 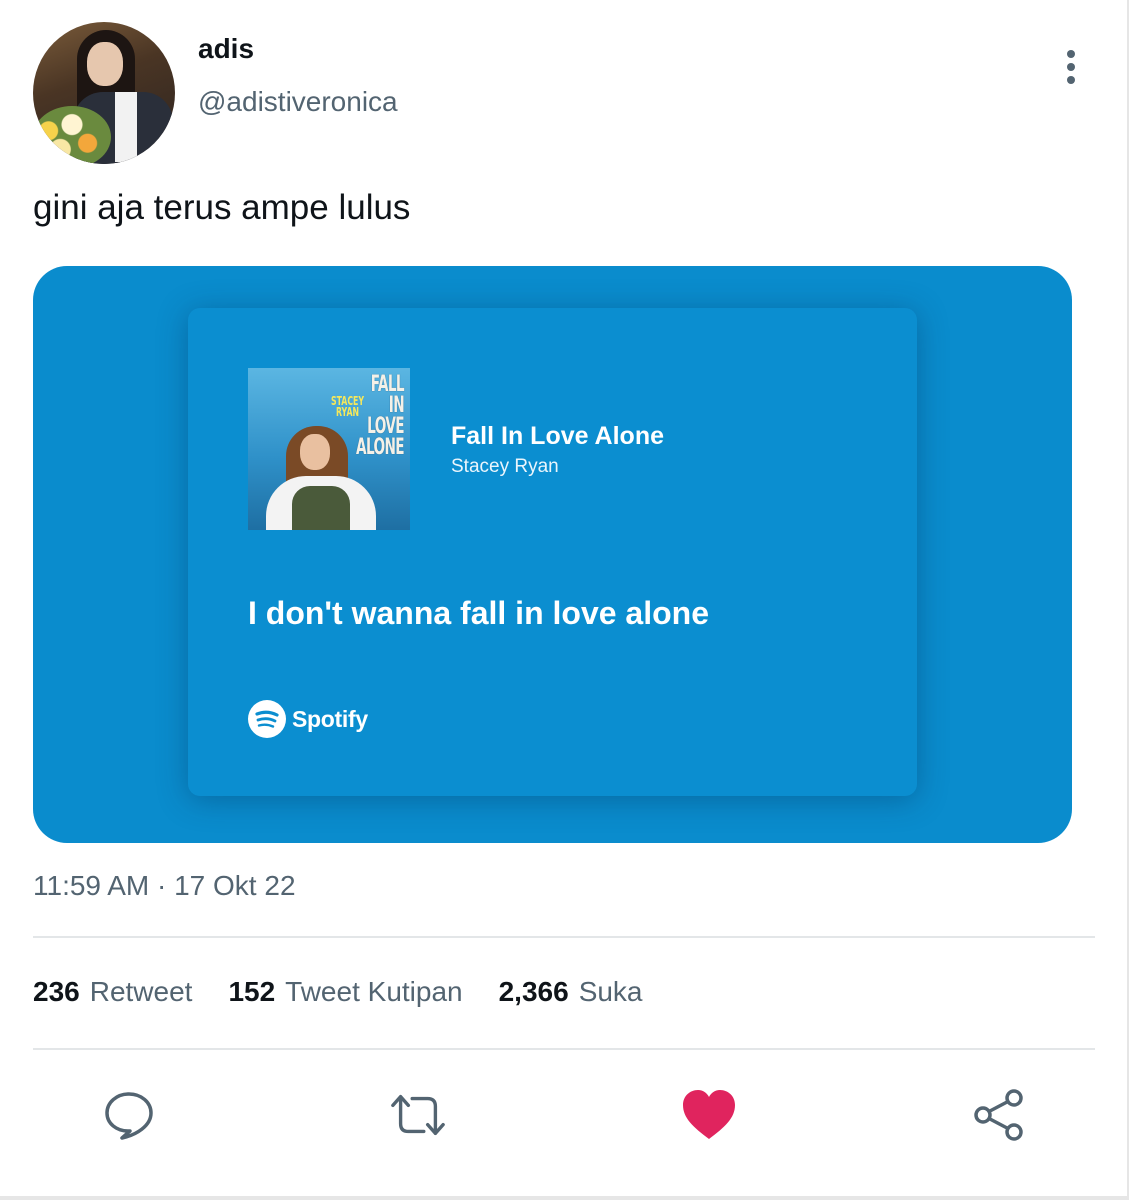 What do you see at coordinates (610, 991) in the screenshot?
I see `like-count-label: Suka` at bounding box center [610, 991].